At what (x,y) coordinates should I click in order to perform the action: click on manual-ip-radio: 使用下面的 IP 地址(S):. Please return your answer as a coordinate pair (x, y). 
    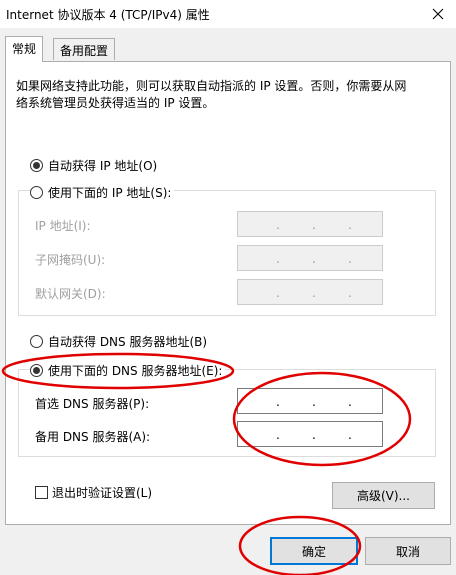
    Looking at the image, I should click on (102, 192).